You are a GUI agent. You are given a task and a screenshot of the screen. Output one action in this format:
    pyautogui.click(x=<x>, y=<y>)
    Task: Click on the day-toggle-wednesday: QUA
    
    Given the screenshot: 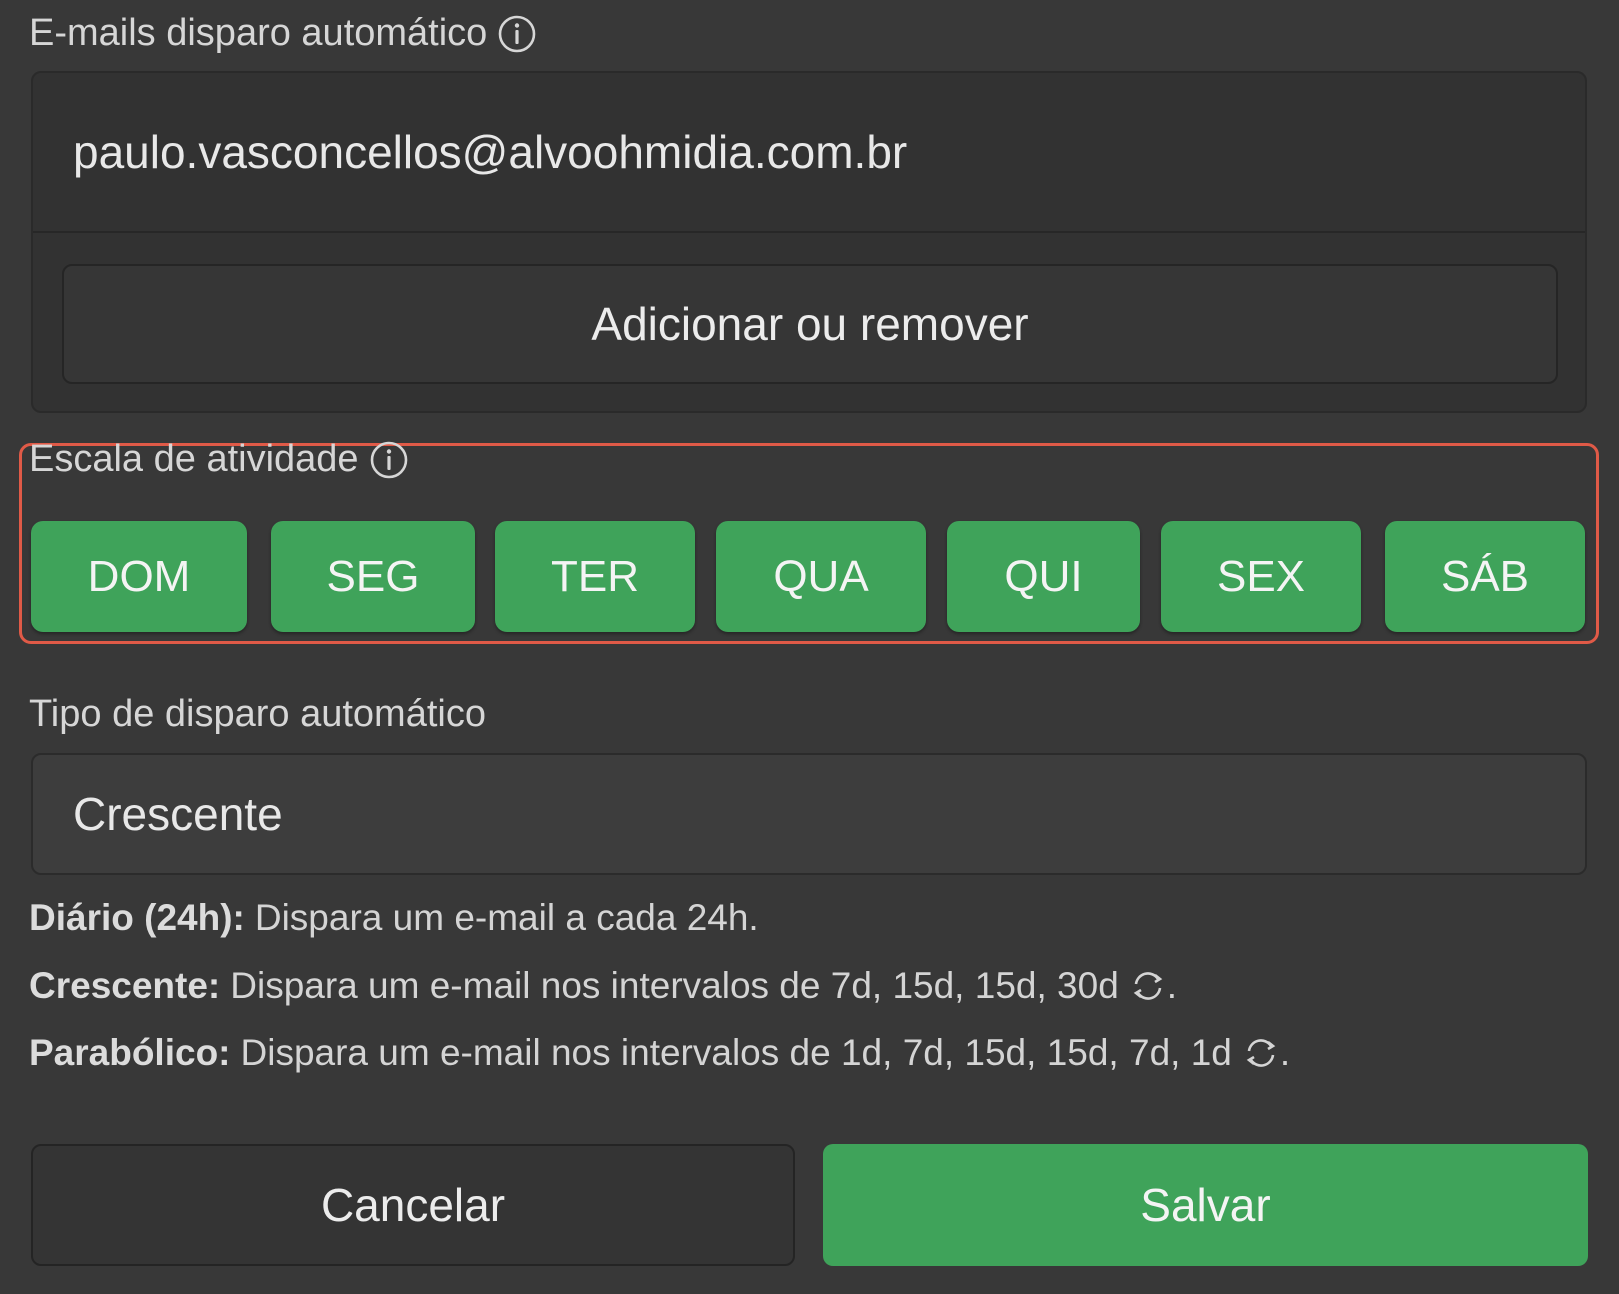 What is the action you would take?
    pyautogui.click(x=821, y=576)
    